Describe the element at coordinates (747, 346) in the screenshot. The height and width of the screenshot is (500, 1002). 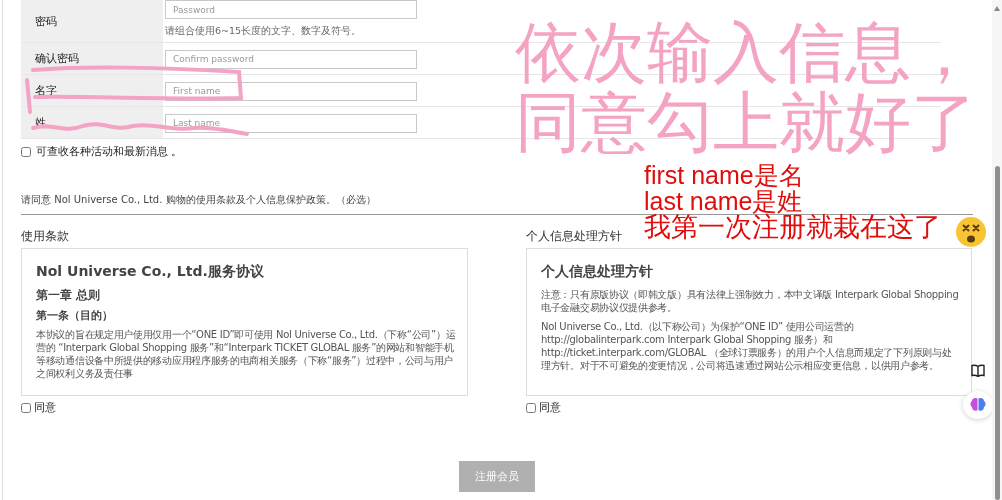
I see `paragraph: Nol Universe Co., Ltd.（以下称公司）为保护“ONE ID” 使用公司运营的 http://globalinterpark.com Interpark Global Shopping 服务）和 http://ticket.interpark.com/GLOBAL （全球订票服务）的用户个人信息而规定了下列原则与处理方针。对于不可避免的变更情况，公司将迅速通过网站公示相应变更信息，以供用户参考。` at that location.